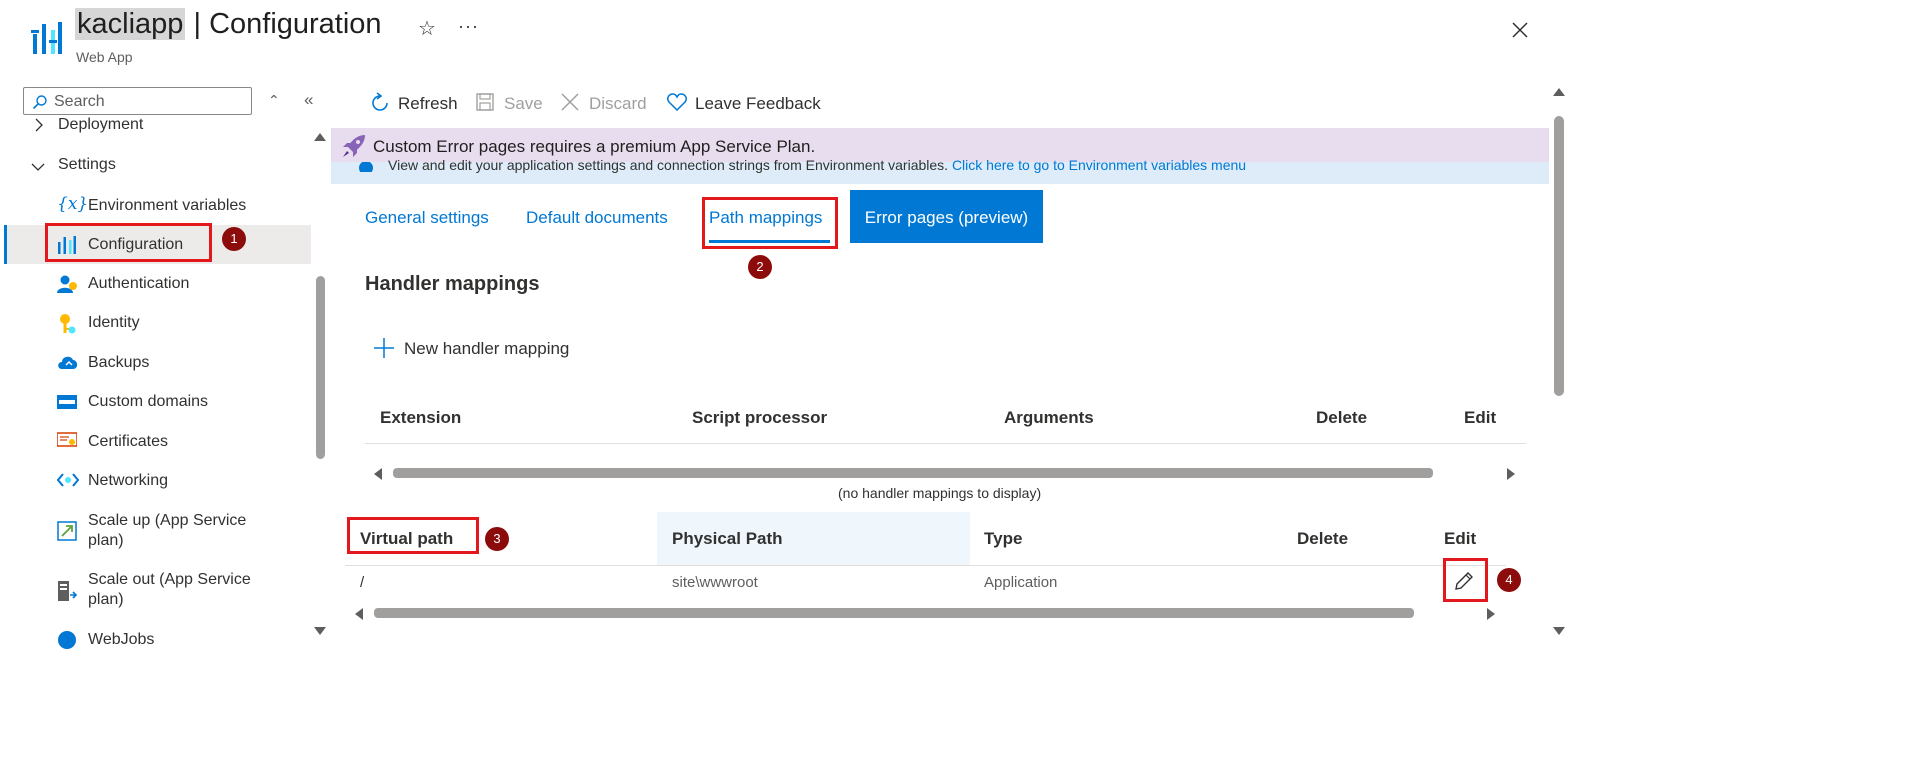 This screenshot has height=781, width=1913. Describe the element at coordinates (68, 532) in the screenshot. I see `scale-up-icon` at that location.